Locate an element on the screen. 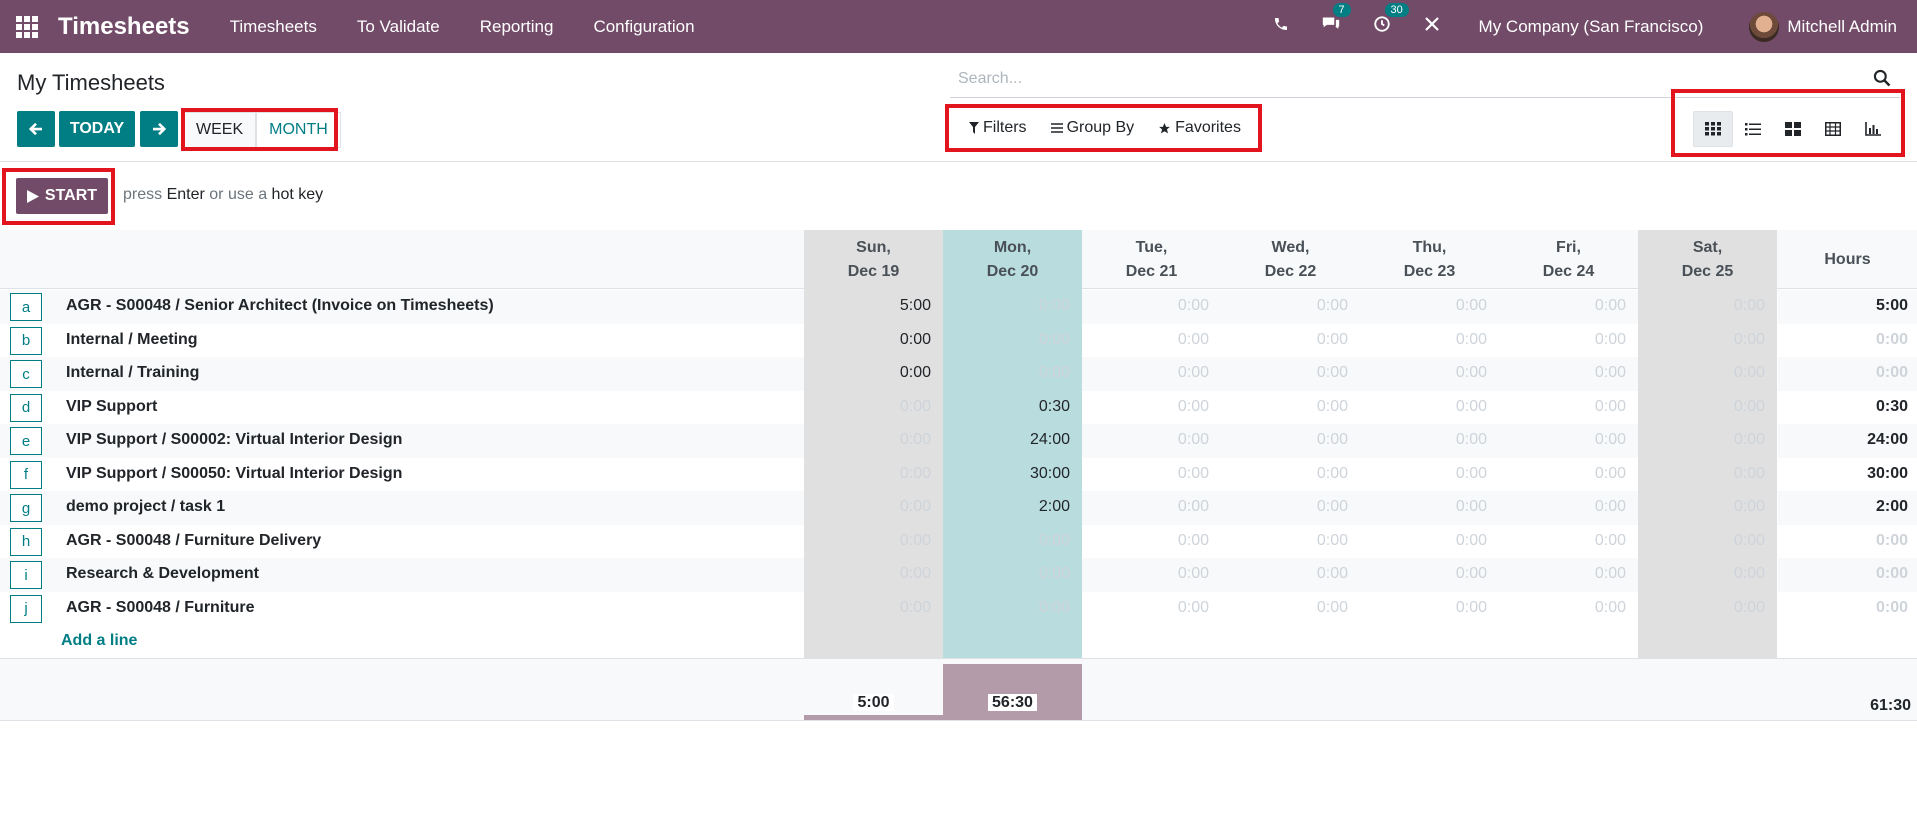  row-label: Internal / Meeting is located at coordinates (132, 340).